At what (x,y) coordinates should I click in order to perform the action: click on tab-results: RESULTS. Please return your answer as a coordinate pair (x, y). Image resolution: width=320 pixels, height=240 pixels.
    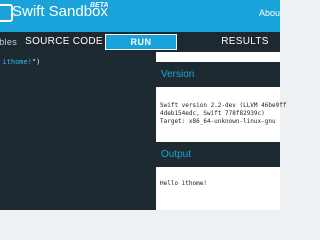
    Looking at the image, I should click on (245, 42).